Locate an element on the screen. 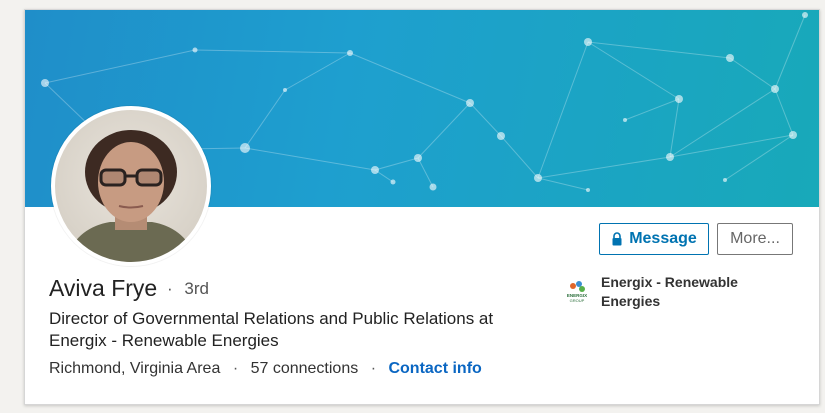  avatar-portrait is located at coordinates (131, 196).